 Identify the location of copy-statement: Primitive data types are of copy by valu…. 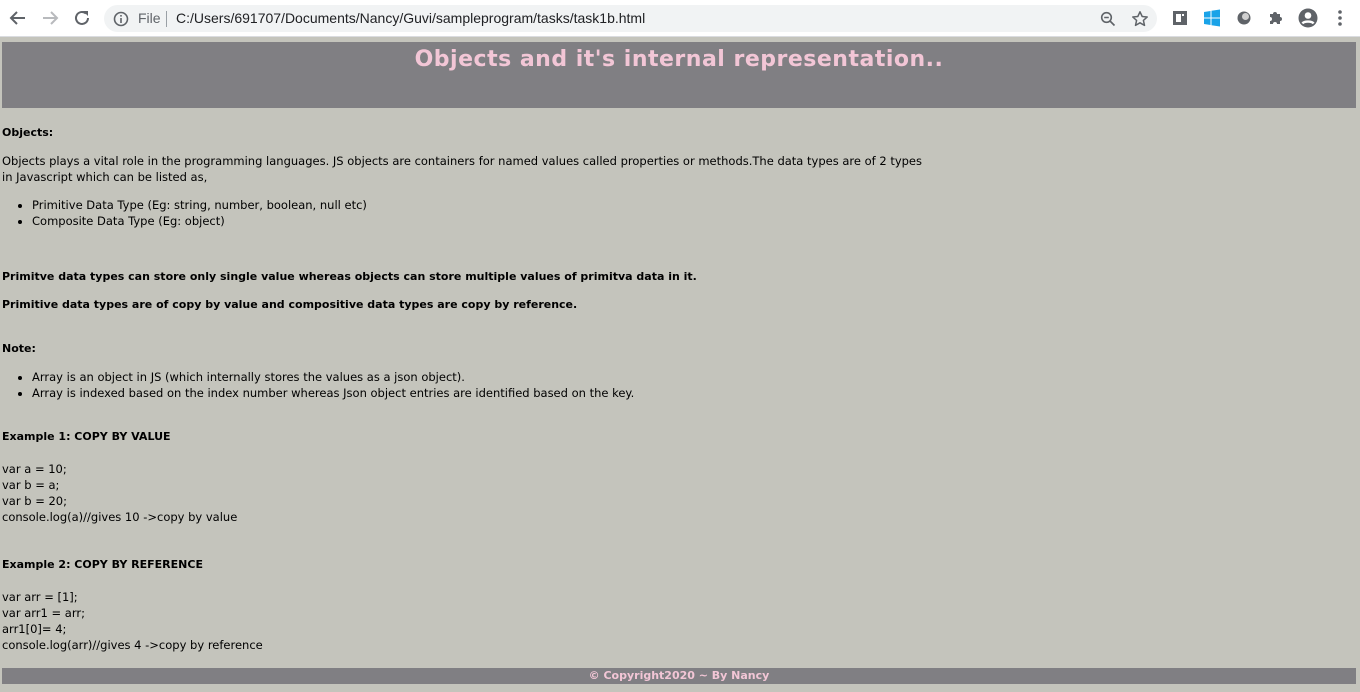
(290, 304).